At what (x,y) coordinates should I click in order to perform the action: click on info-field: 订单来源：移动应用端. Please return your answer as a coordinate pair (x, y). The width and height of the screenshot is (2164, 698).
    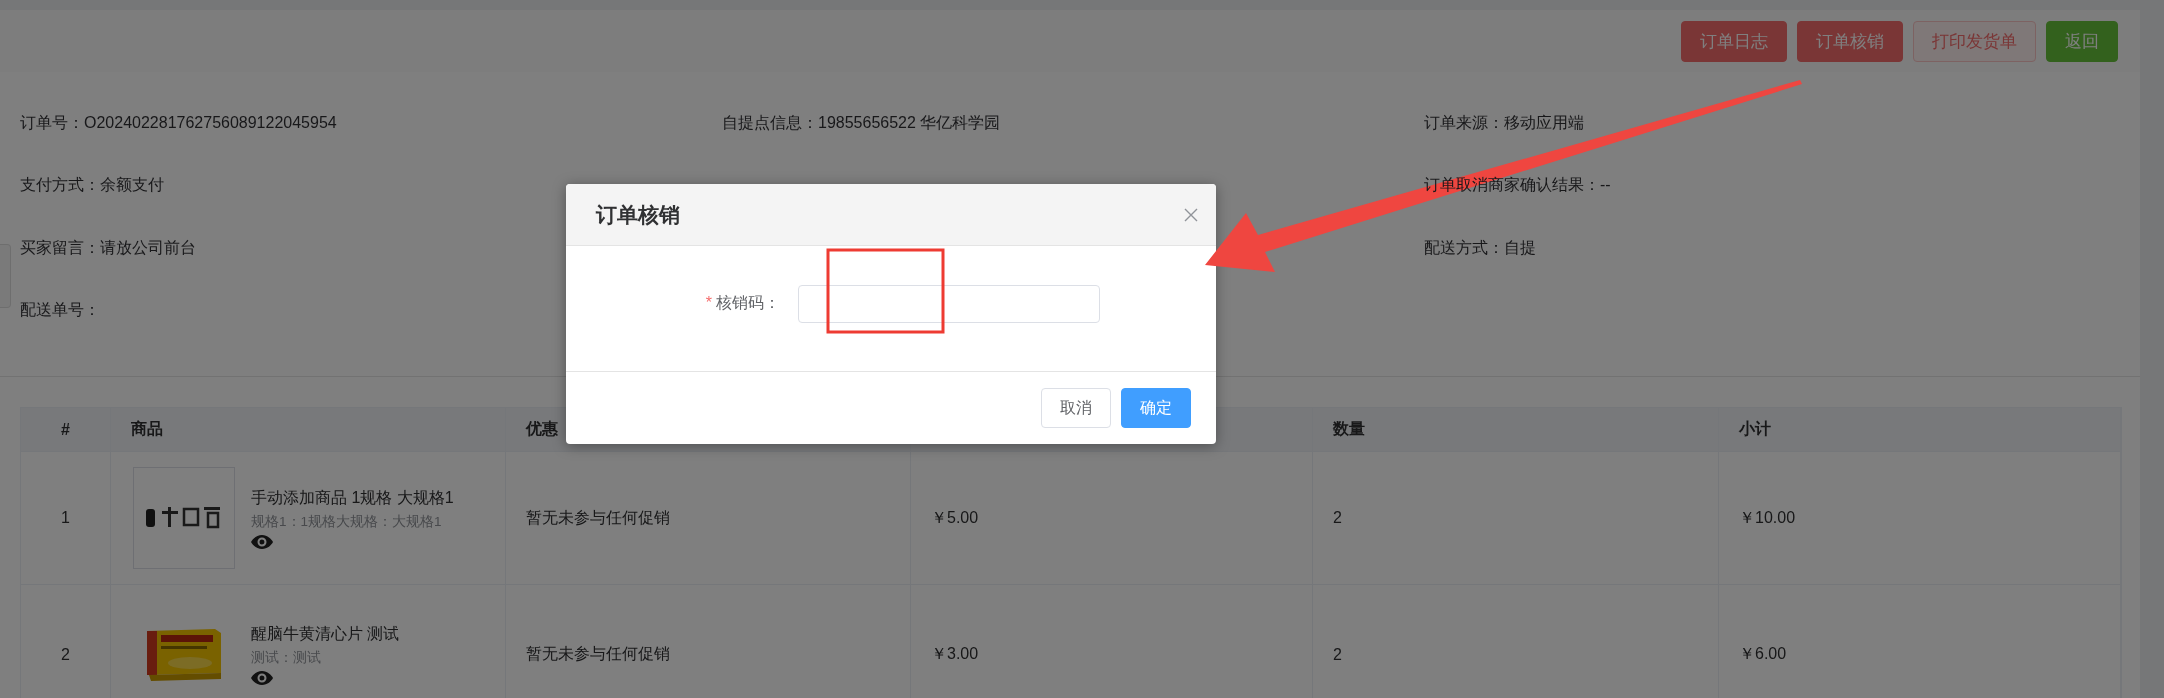
    Looking at the image, I should click on (1504, 123).